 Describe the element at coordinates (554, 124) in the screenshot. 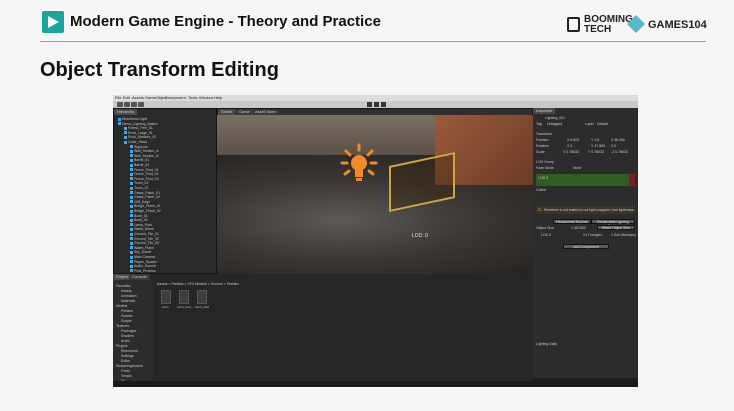

I see `tag-value: Untagged` at that location.